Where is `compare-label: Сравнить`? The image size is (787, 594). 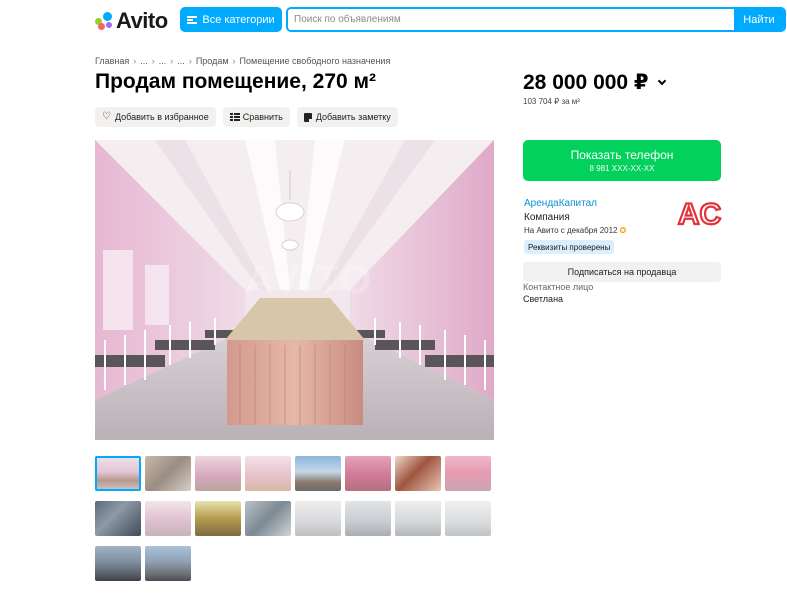 compare-label: Сравнить is located at coordinates (262, 117).